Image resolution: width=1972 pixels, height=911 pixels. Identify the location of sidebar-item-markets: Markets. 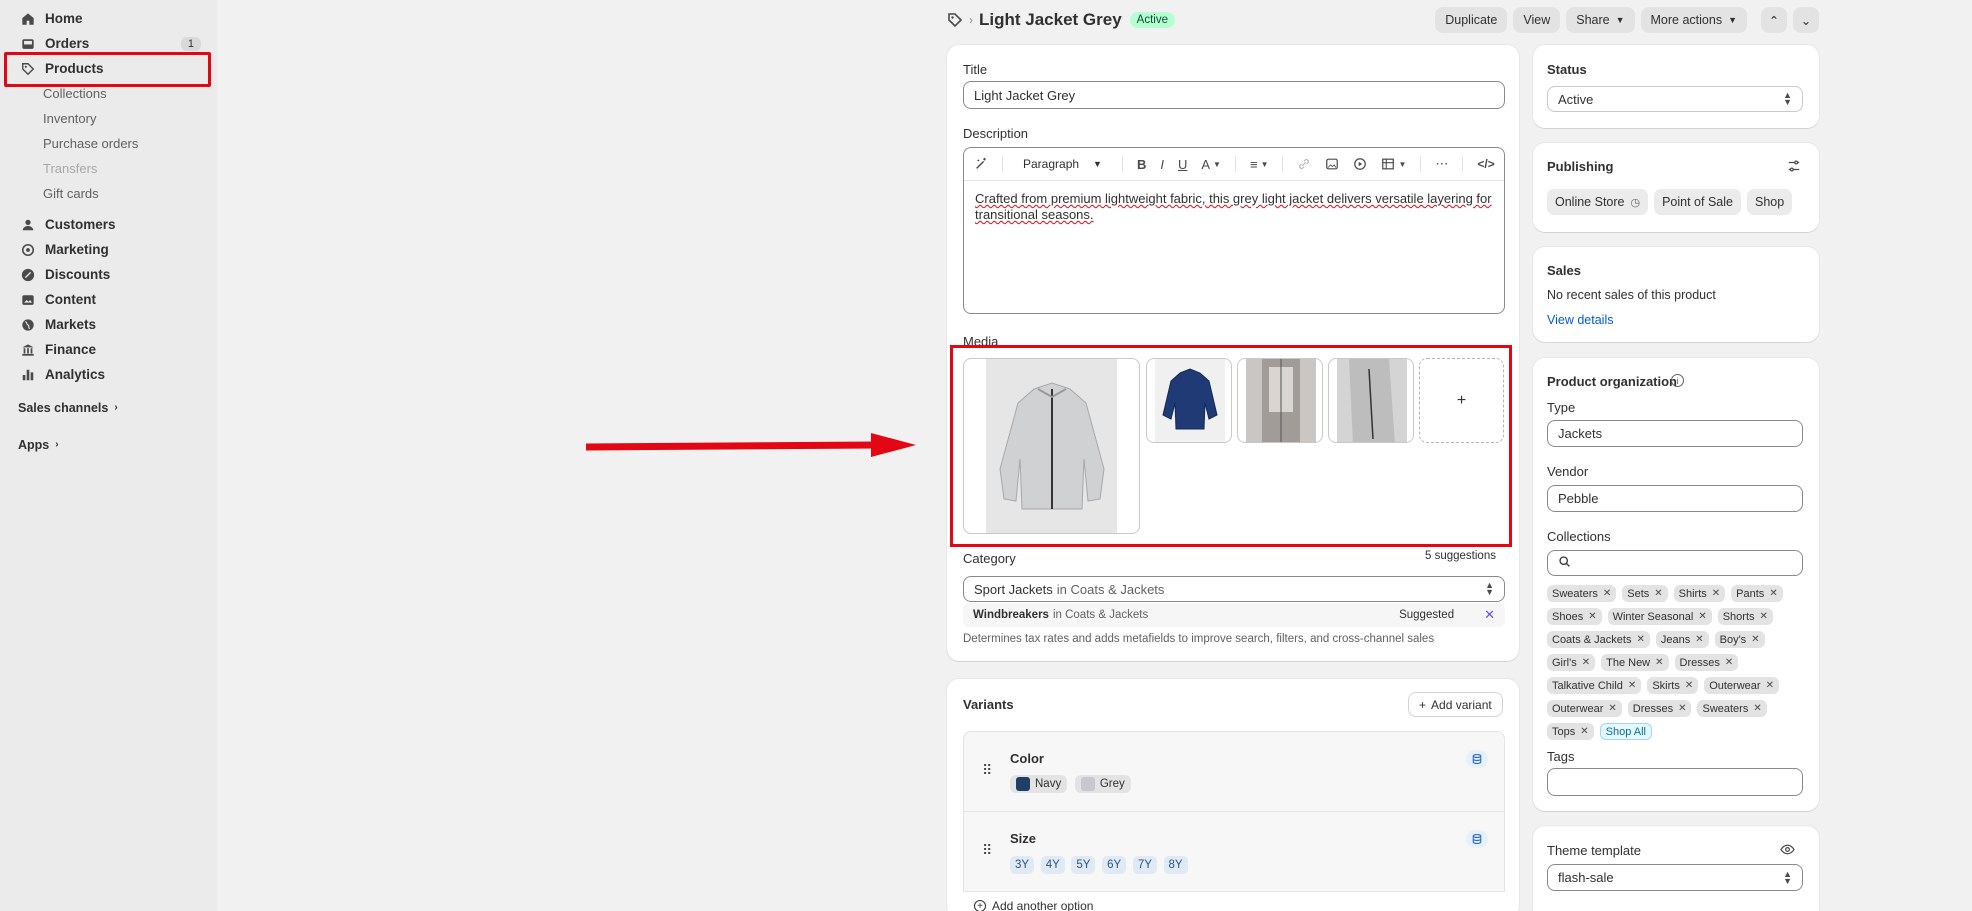
(108, 324).